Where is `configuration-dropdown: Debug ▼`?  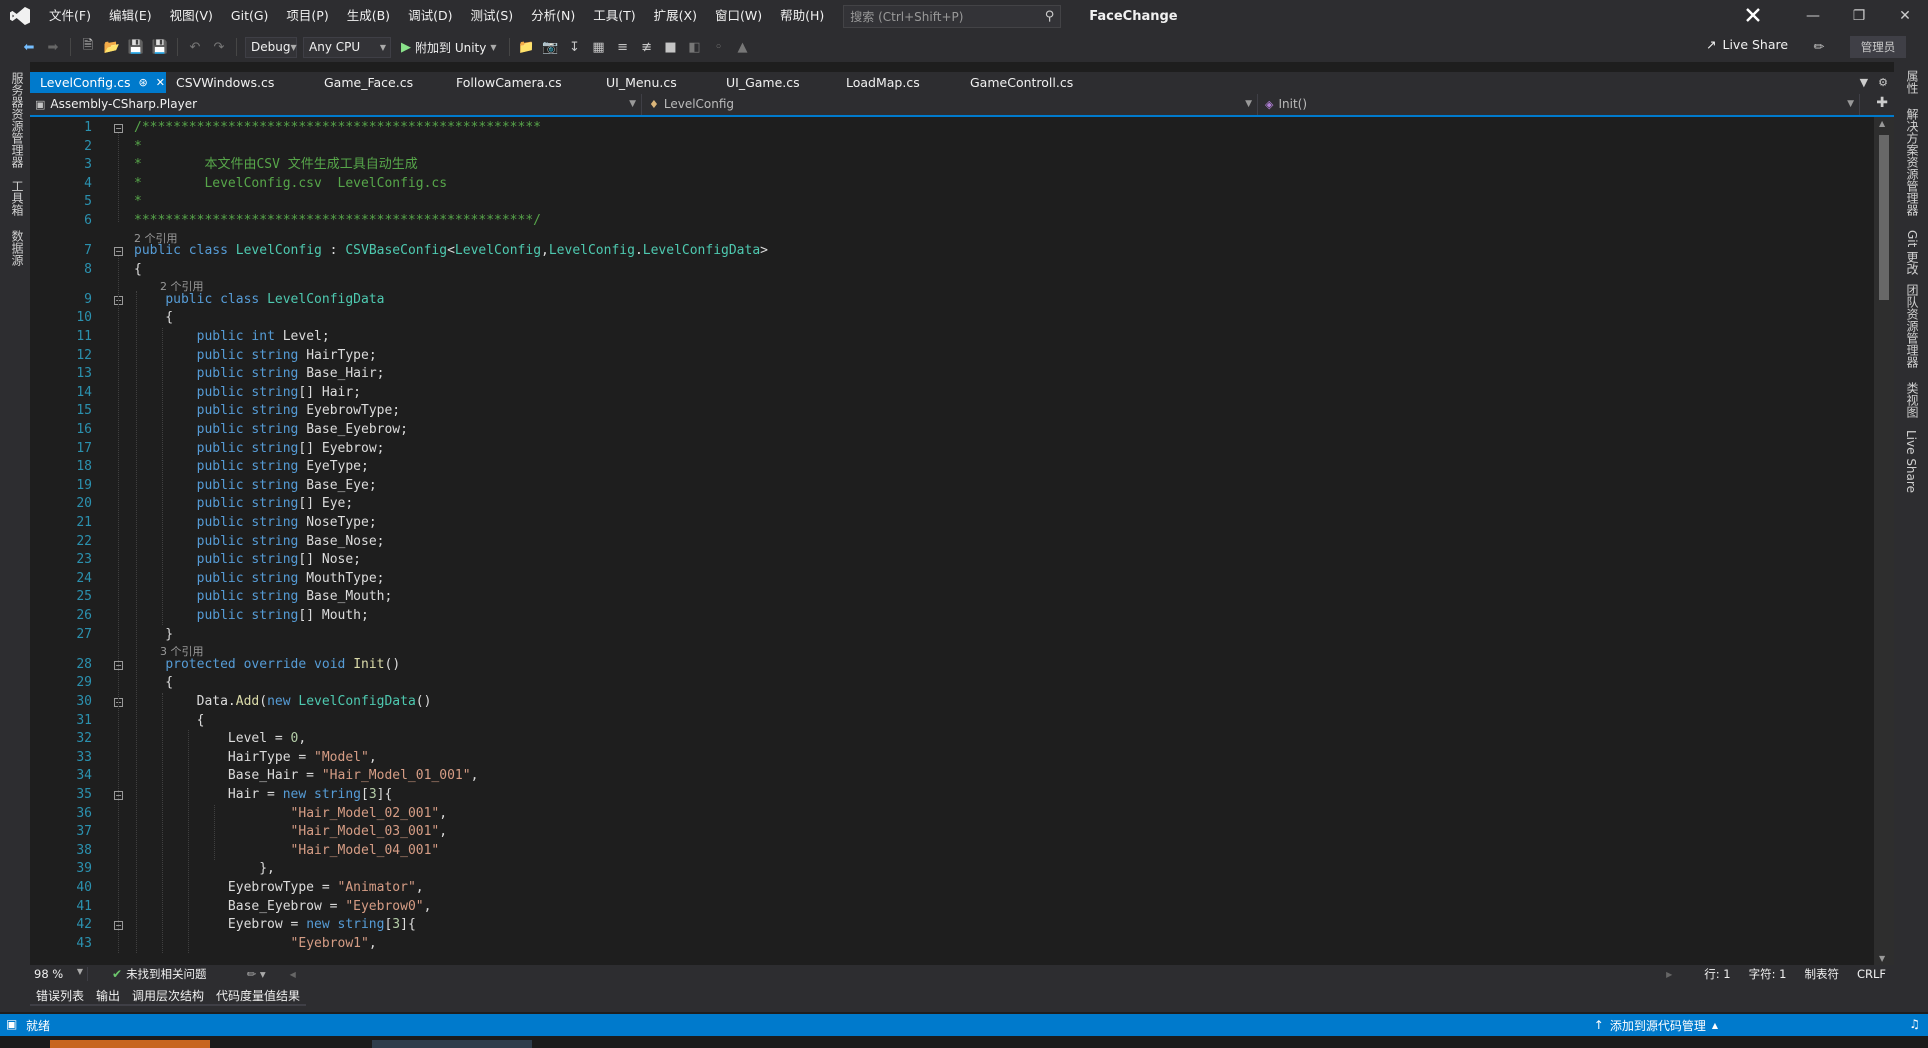
configuration-dropdown: Debug ▼ is located at coordinates (271, 47).